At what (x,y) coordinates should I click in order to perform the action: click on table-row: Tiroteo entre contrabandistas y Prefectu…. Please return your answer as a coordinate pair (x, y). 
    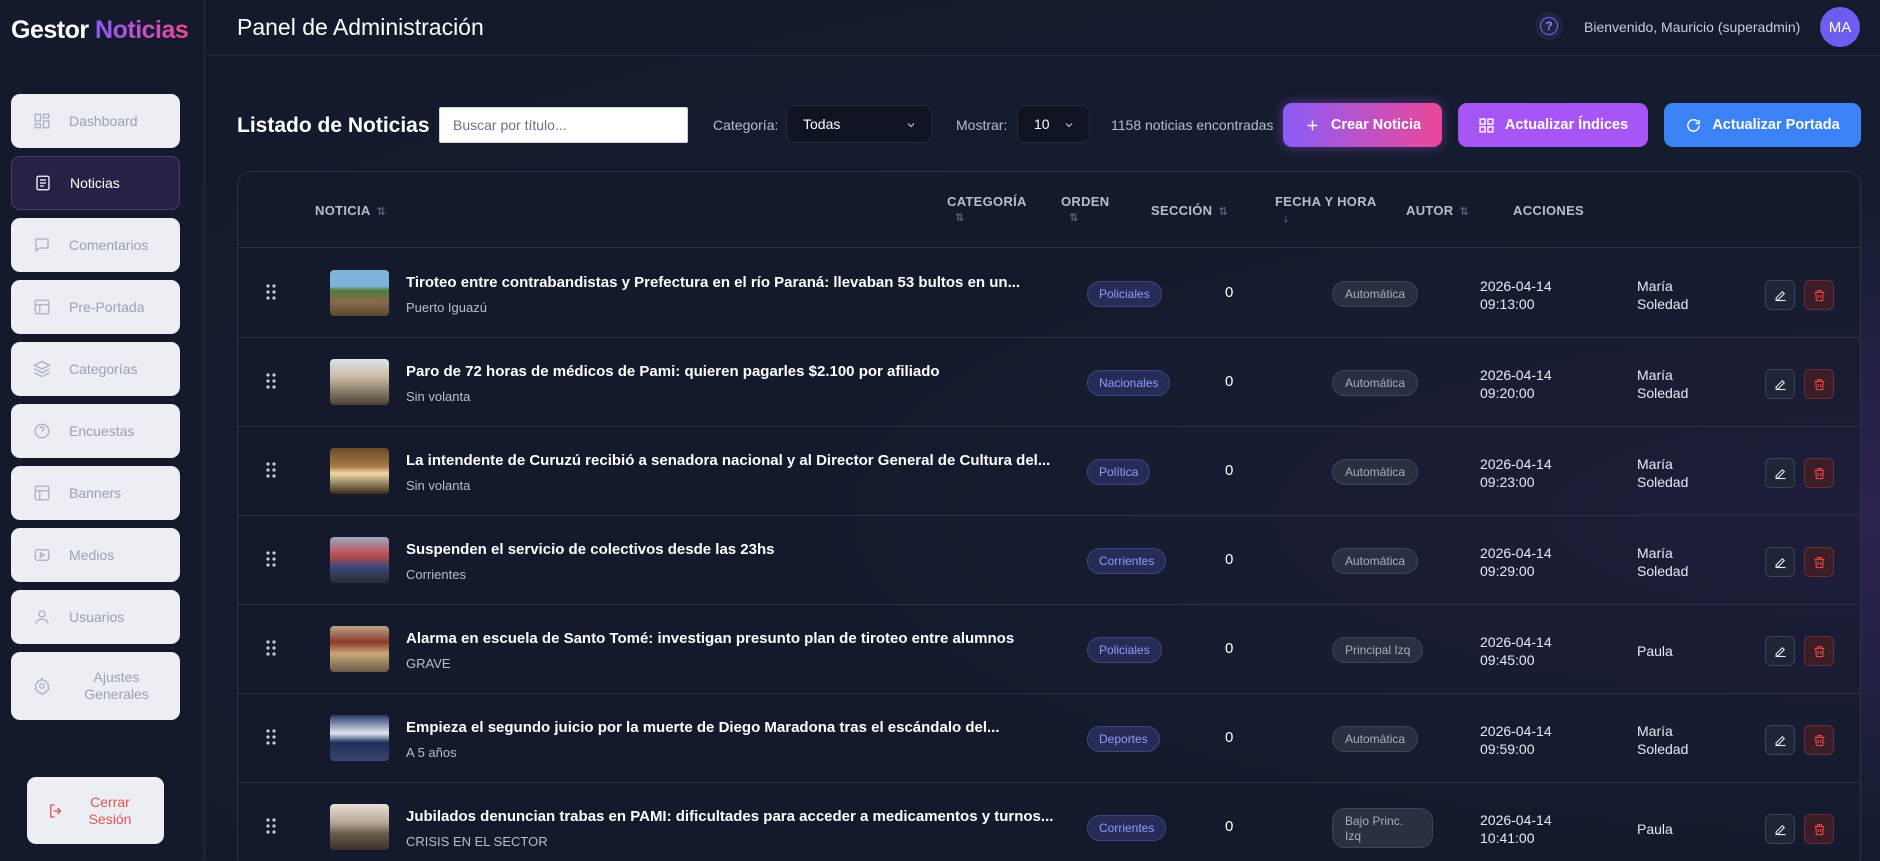
    Looking at the image, I should click on (1049, 293).